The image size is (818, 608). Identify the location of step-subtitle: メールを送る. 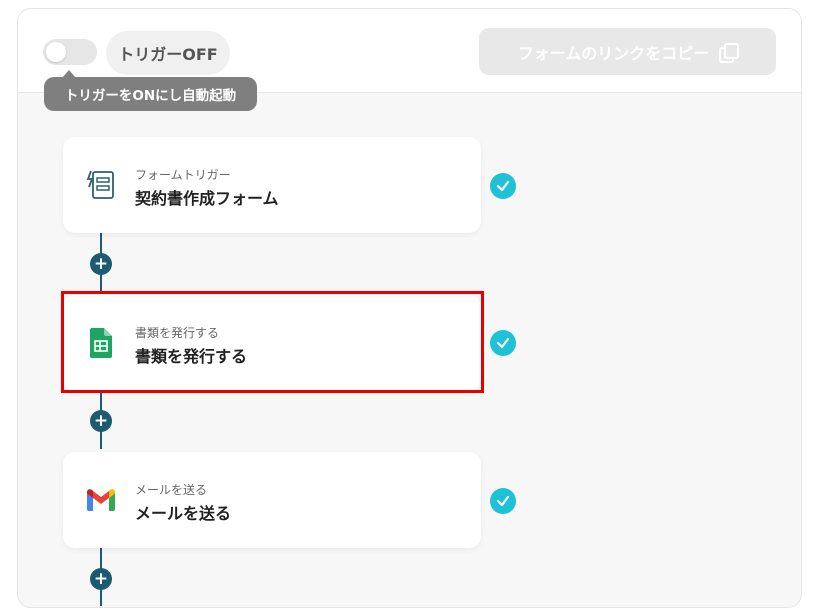
(171, 490).